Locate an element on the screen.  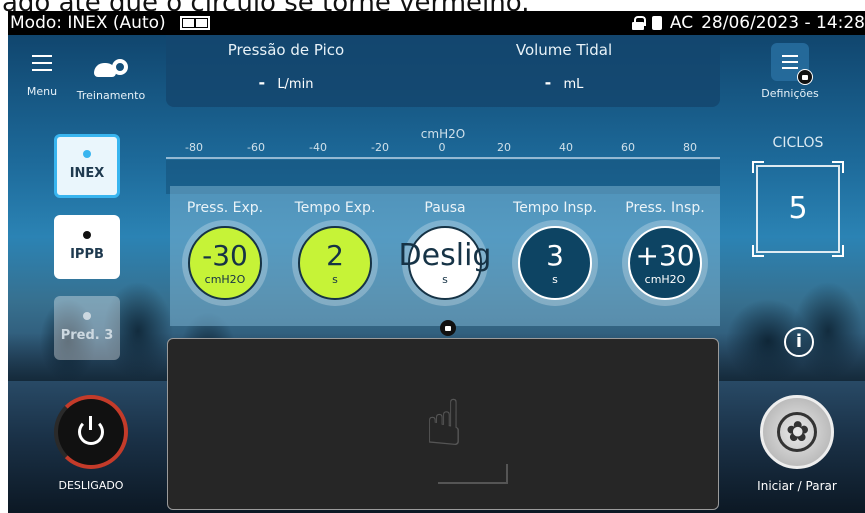
scale-unit: cmH2O is located at coordinates (443, 134).